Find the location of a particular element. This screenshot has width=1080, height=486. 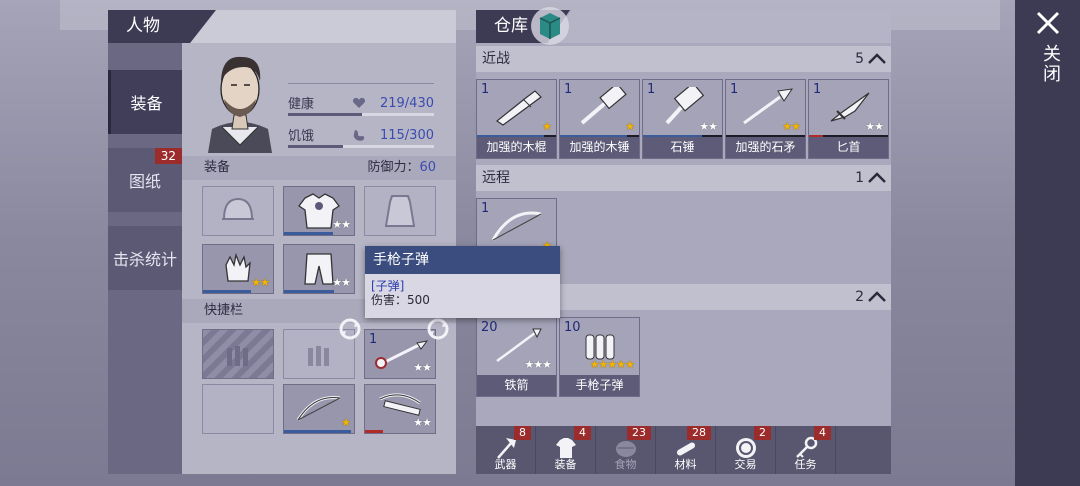

cloak-icon is located at coordinates (400, 211).